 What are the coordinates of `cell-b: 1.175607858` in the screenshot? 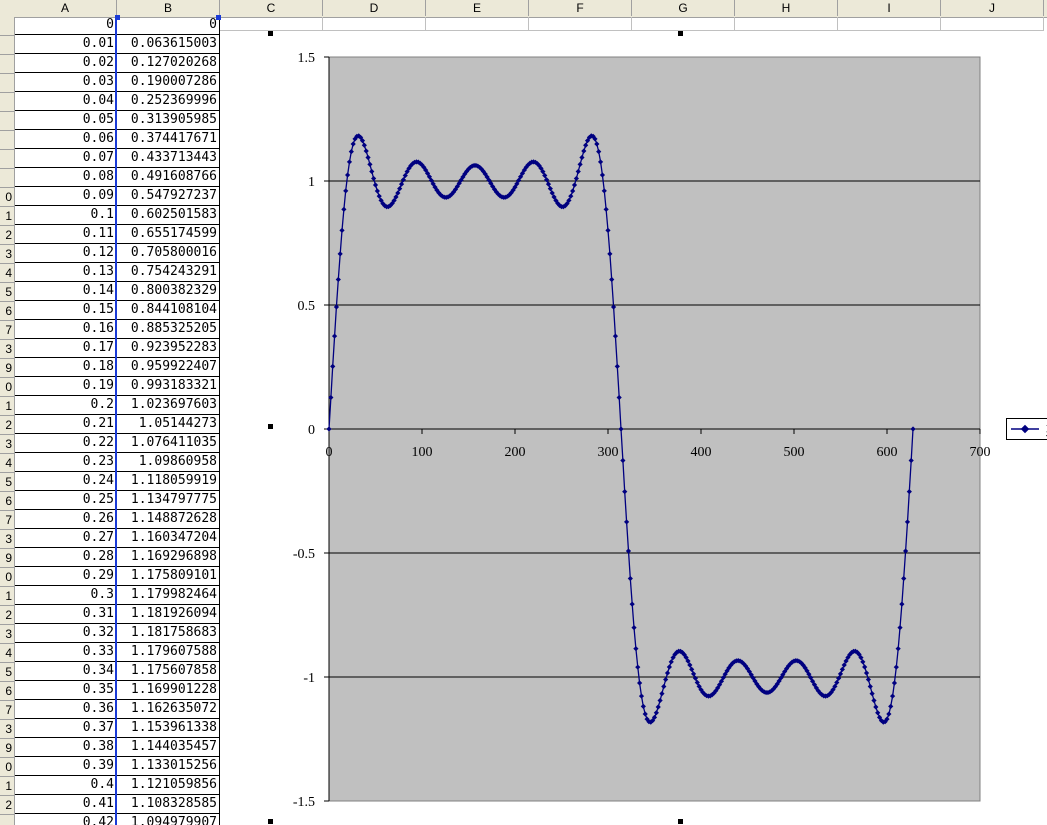 It's located at (168, 671).